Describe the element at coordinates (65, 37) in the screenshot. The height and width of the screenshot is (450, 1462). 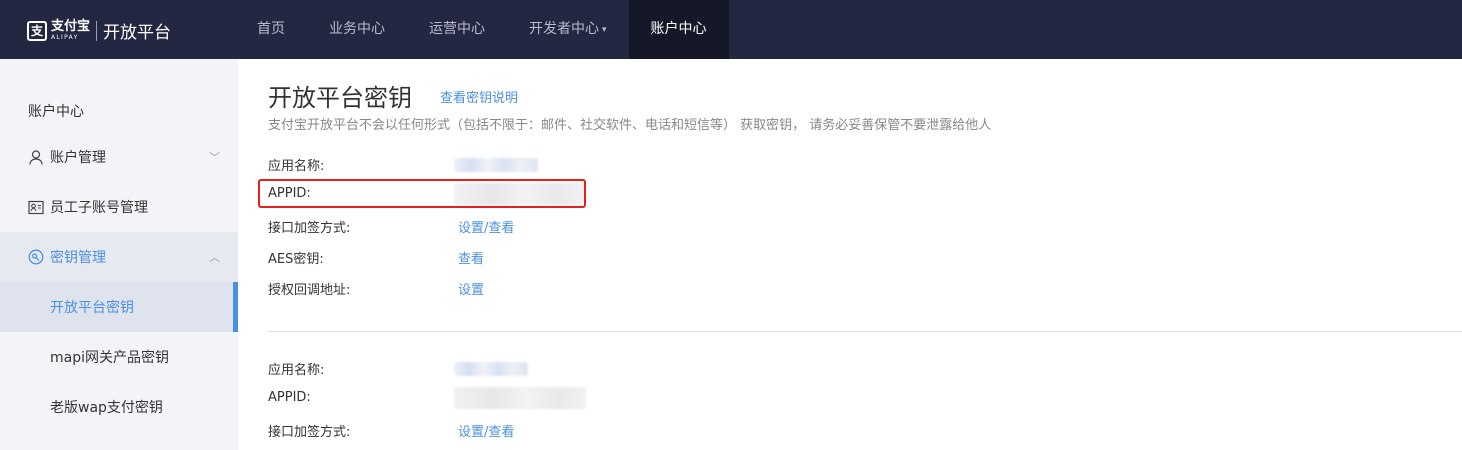
I see `brand-en: ALIPAY` at that location.